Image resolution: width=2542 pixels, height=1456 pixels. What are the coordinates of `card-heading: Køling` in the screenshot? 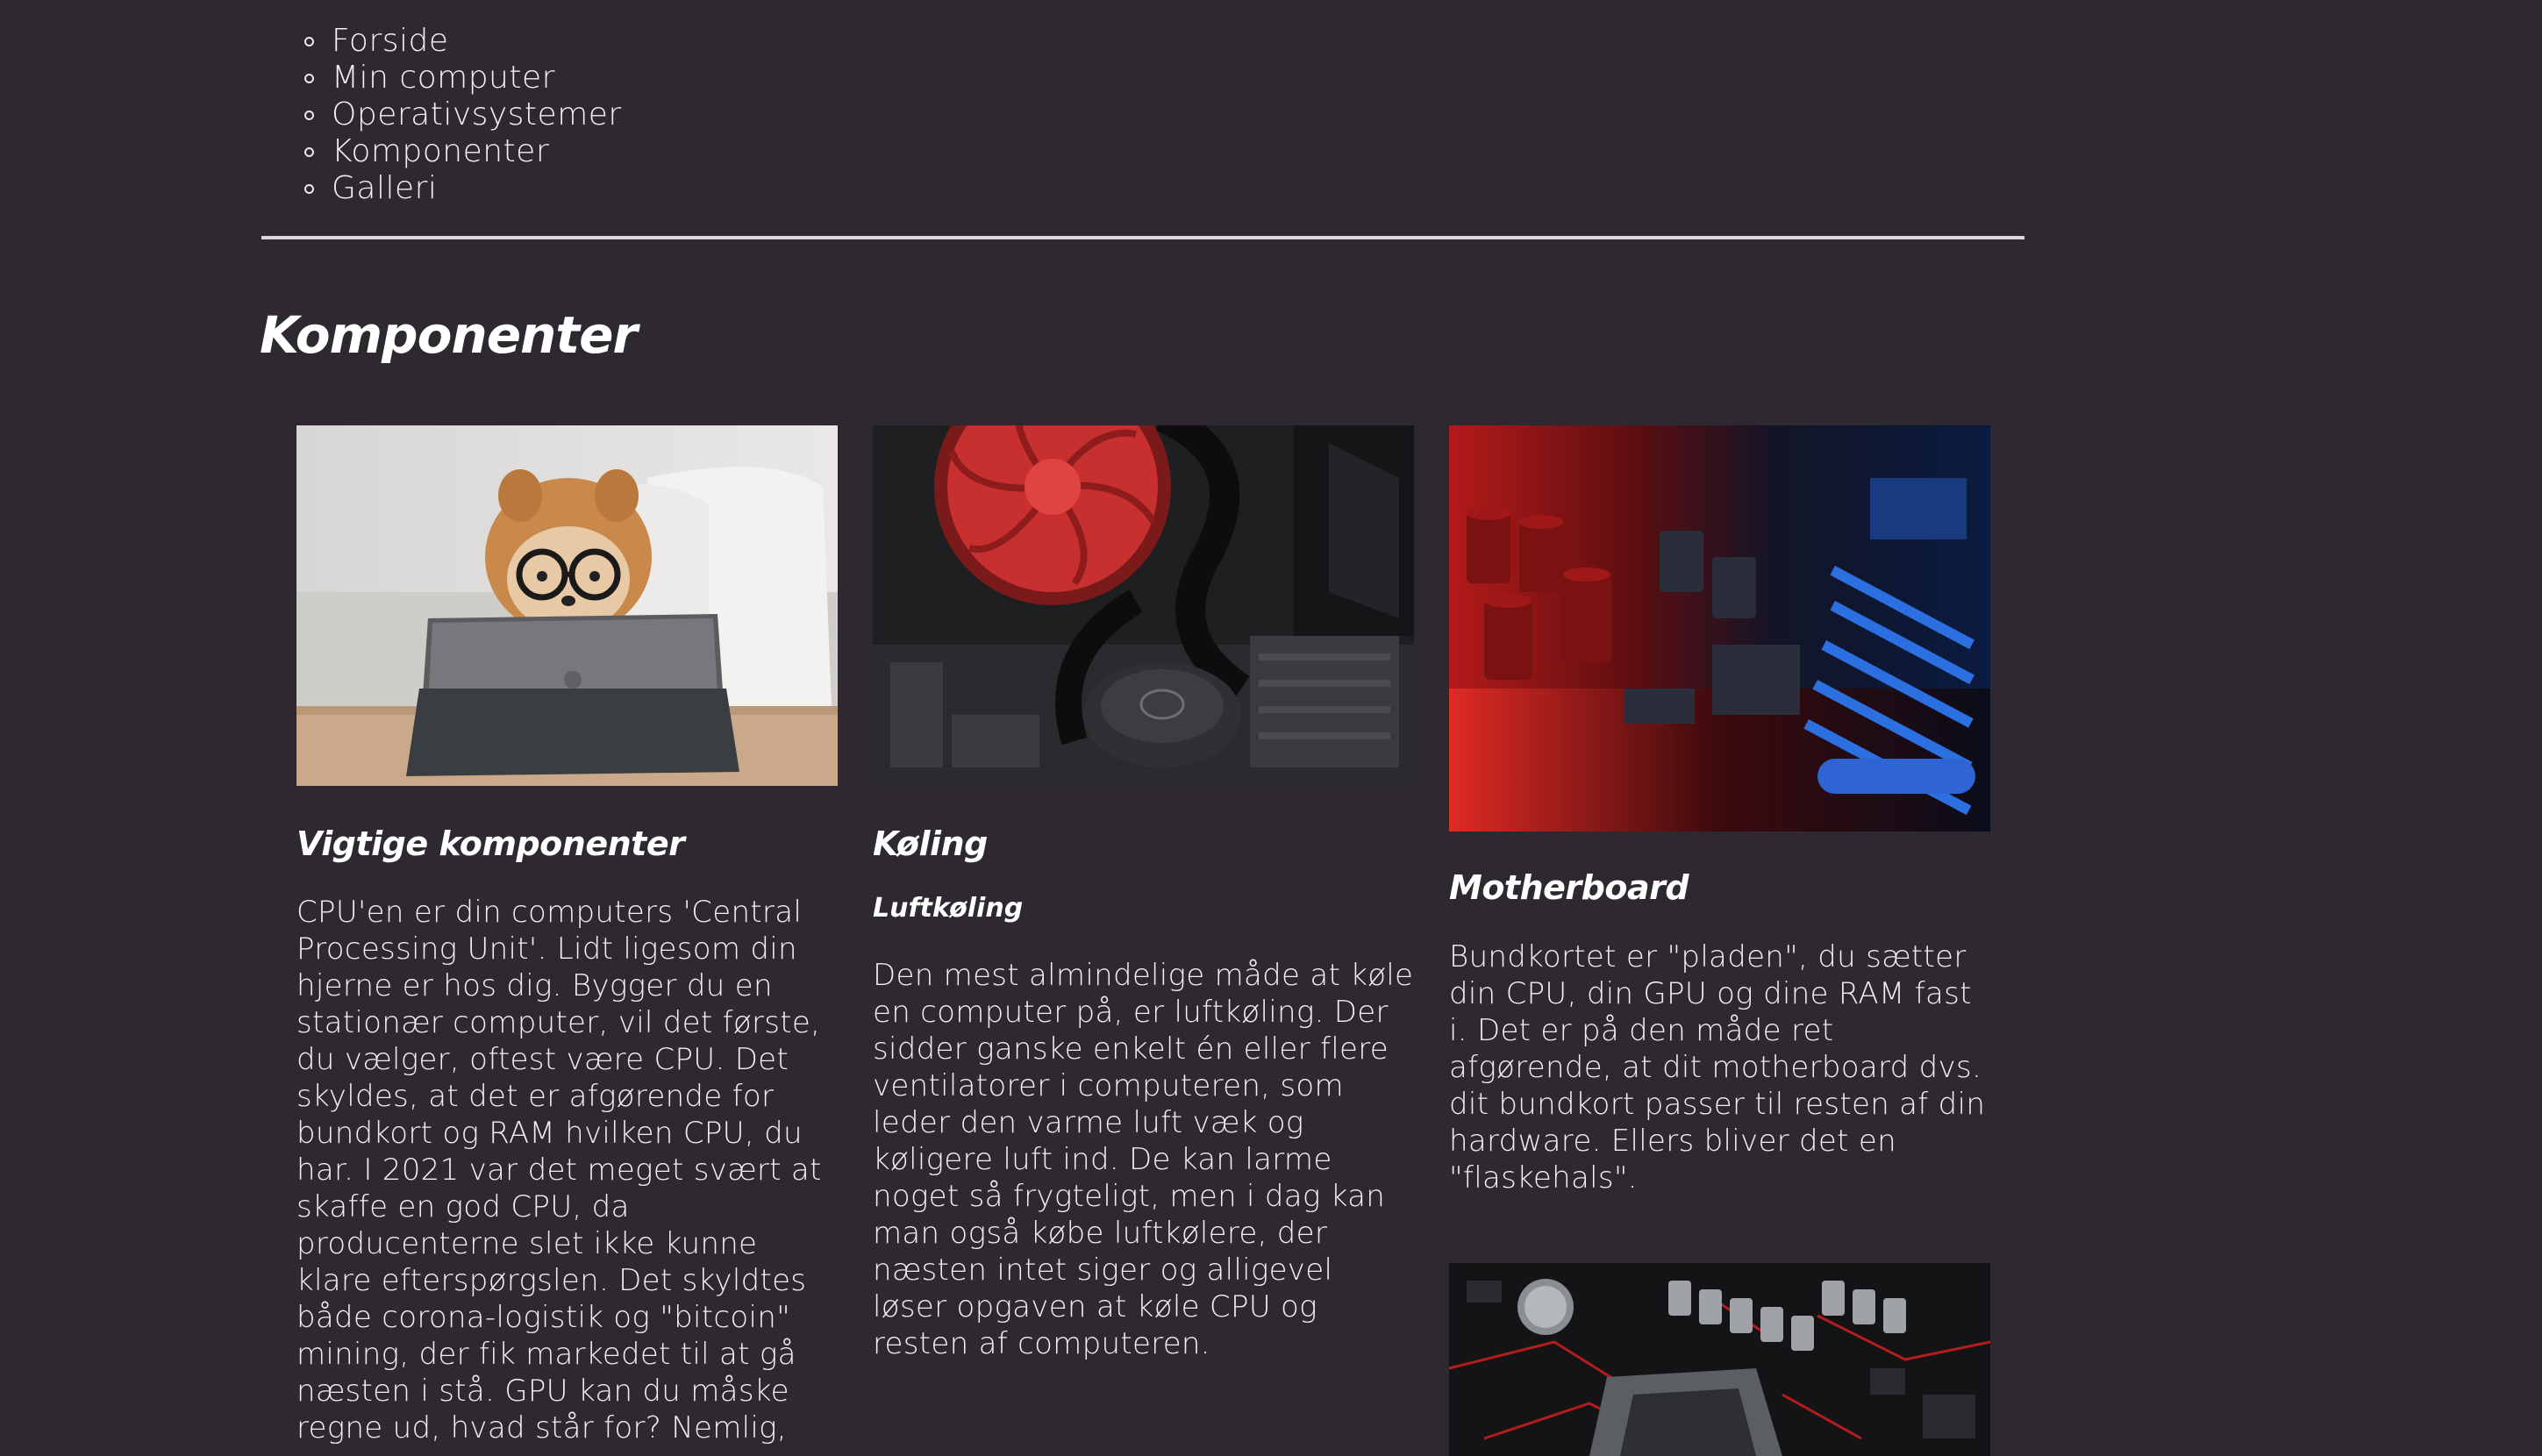 It's located at (931, 843).